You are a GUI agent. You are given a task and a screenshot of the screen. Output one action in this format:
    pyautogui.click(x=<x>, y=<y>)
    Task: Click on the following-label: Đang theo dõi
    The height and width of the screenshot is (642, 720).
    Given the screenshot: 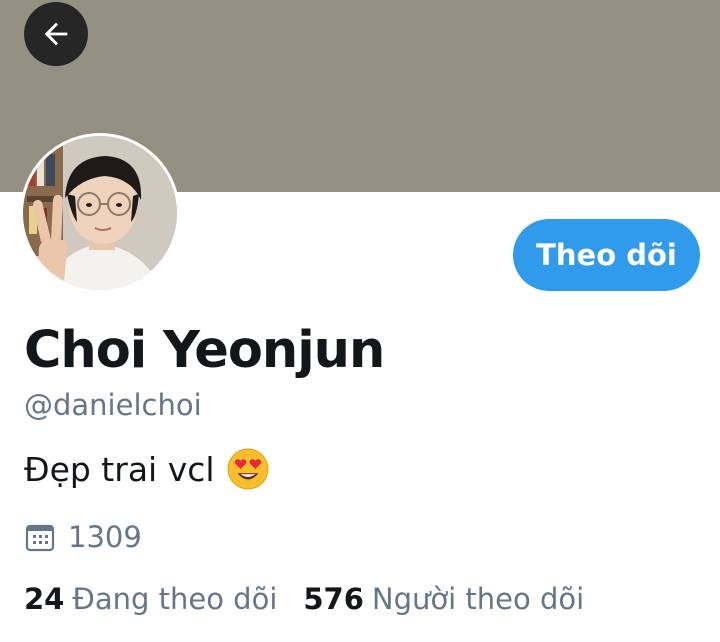 What is the action you would take?
    pyautogui.click(x=175, y=599)
    